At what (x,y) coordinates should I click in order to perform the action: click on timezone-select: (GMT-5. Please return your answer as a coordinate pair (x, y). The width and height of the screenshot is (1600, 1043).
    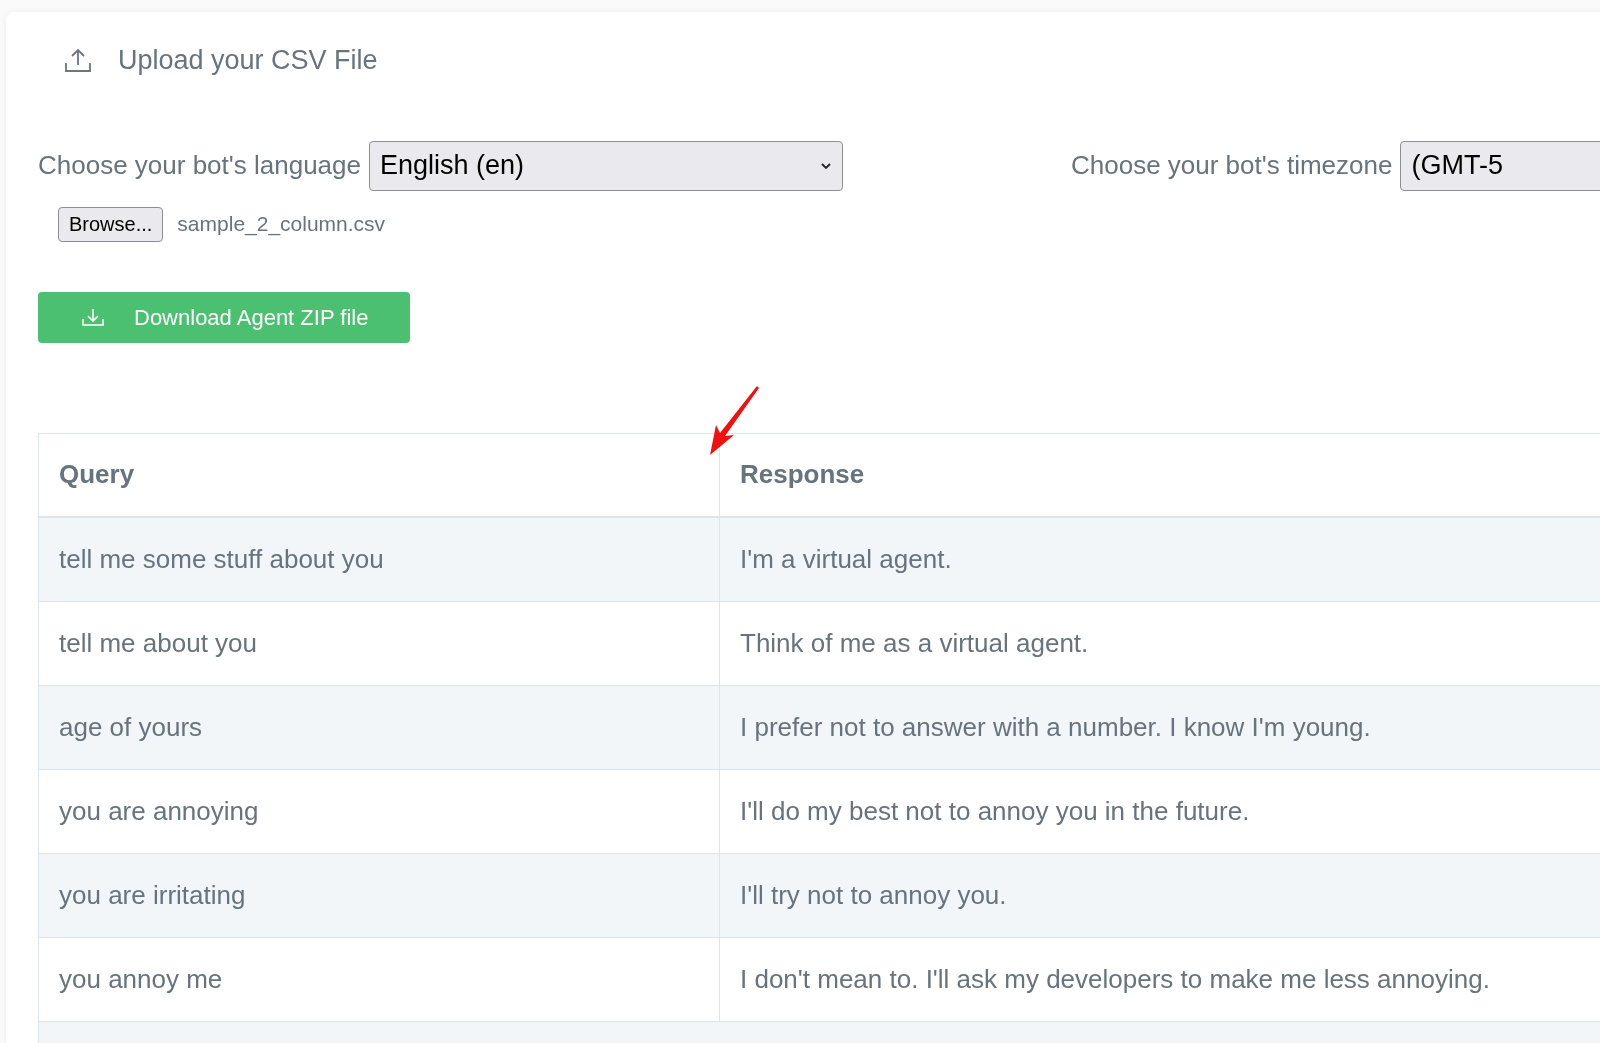
    Looking at the image, I should click on (1500, 165).